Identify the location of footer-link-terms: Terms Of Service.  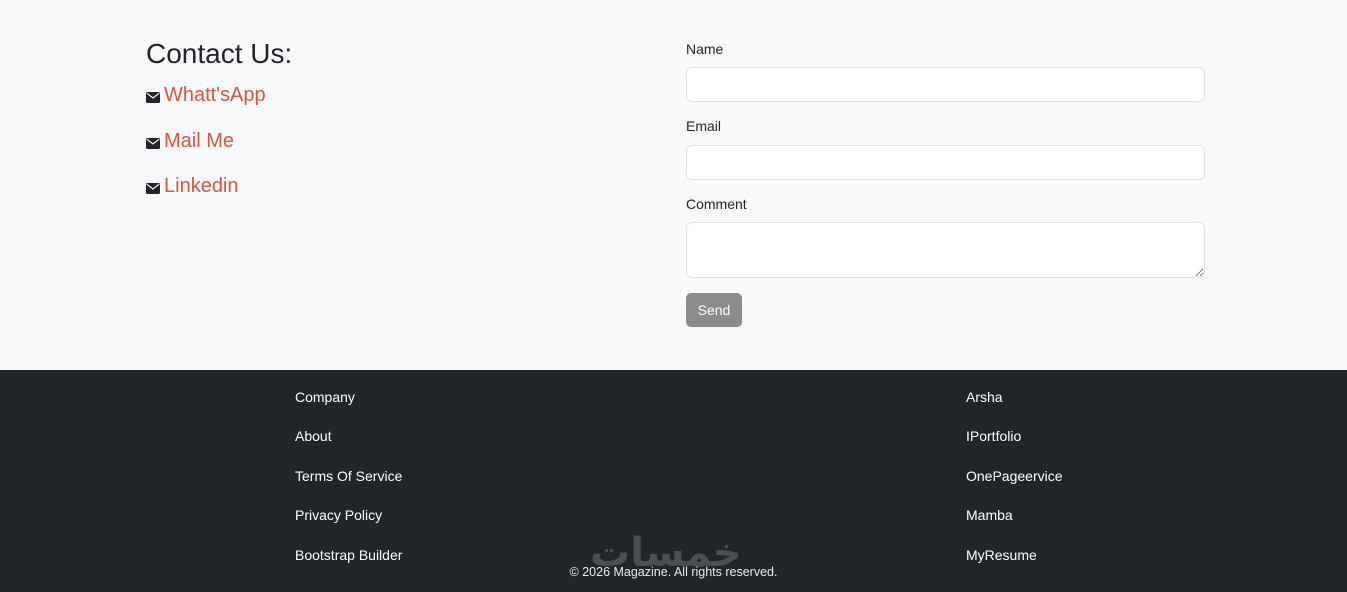
(348, 476).